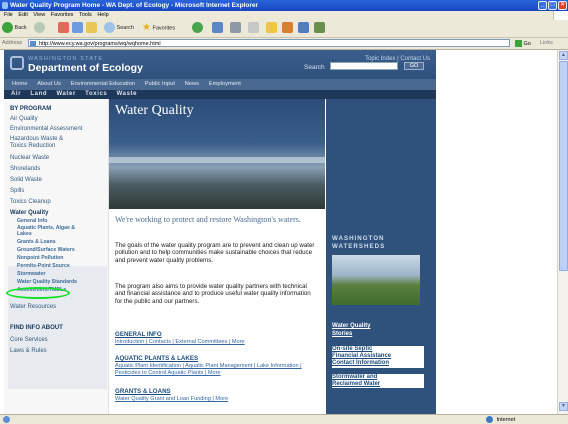 The width and height of the screenshot is (568, 424). I want to click on menu-help: Help, so click(102, 15).